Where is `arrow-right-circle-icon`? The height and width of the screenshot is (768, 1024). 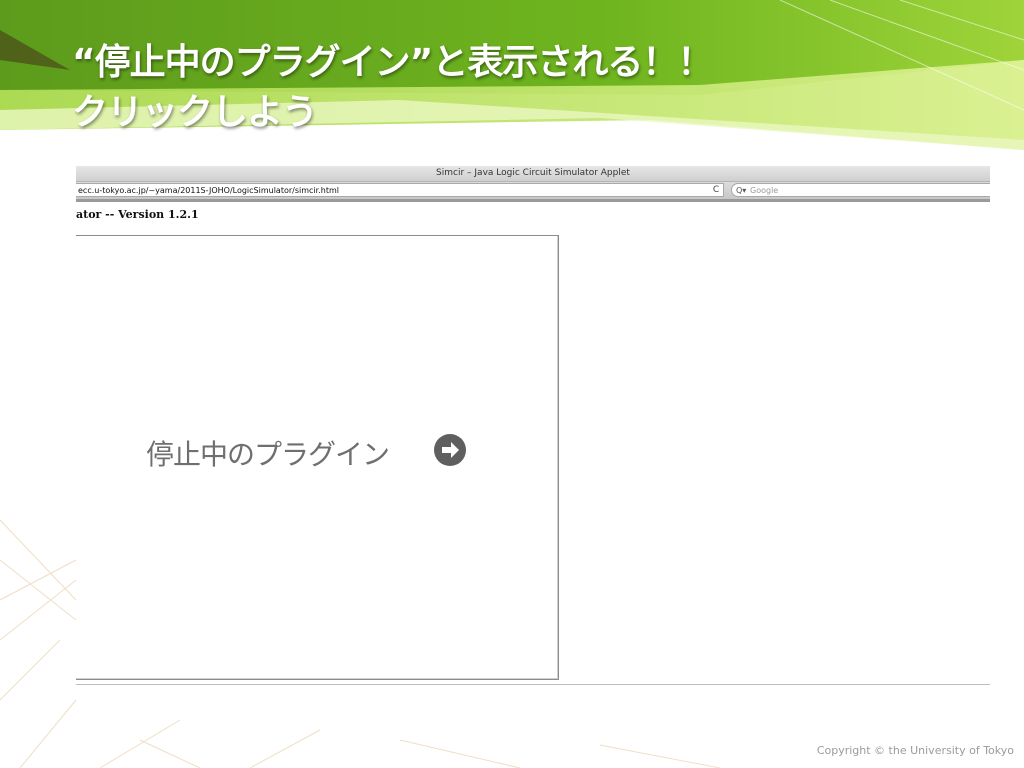
arrow-right-circle-icon is located at coordinates (450, 450).